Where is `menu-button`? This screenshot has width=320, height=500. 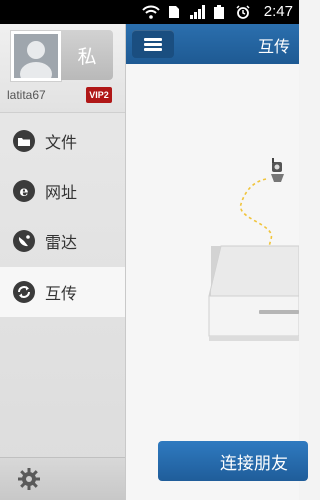 menu-button is located at coordinates (153, 44).